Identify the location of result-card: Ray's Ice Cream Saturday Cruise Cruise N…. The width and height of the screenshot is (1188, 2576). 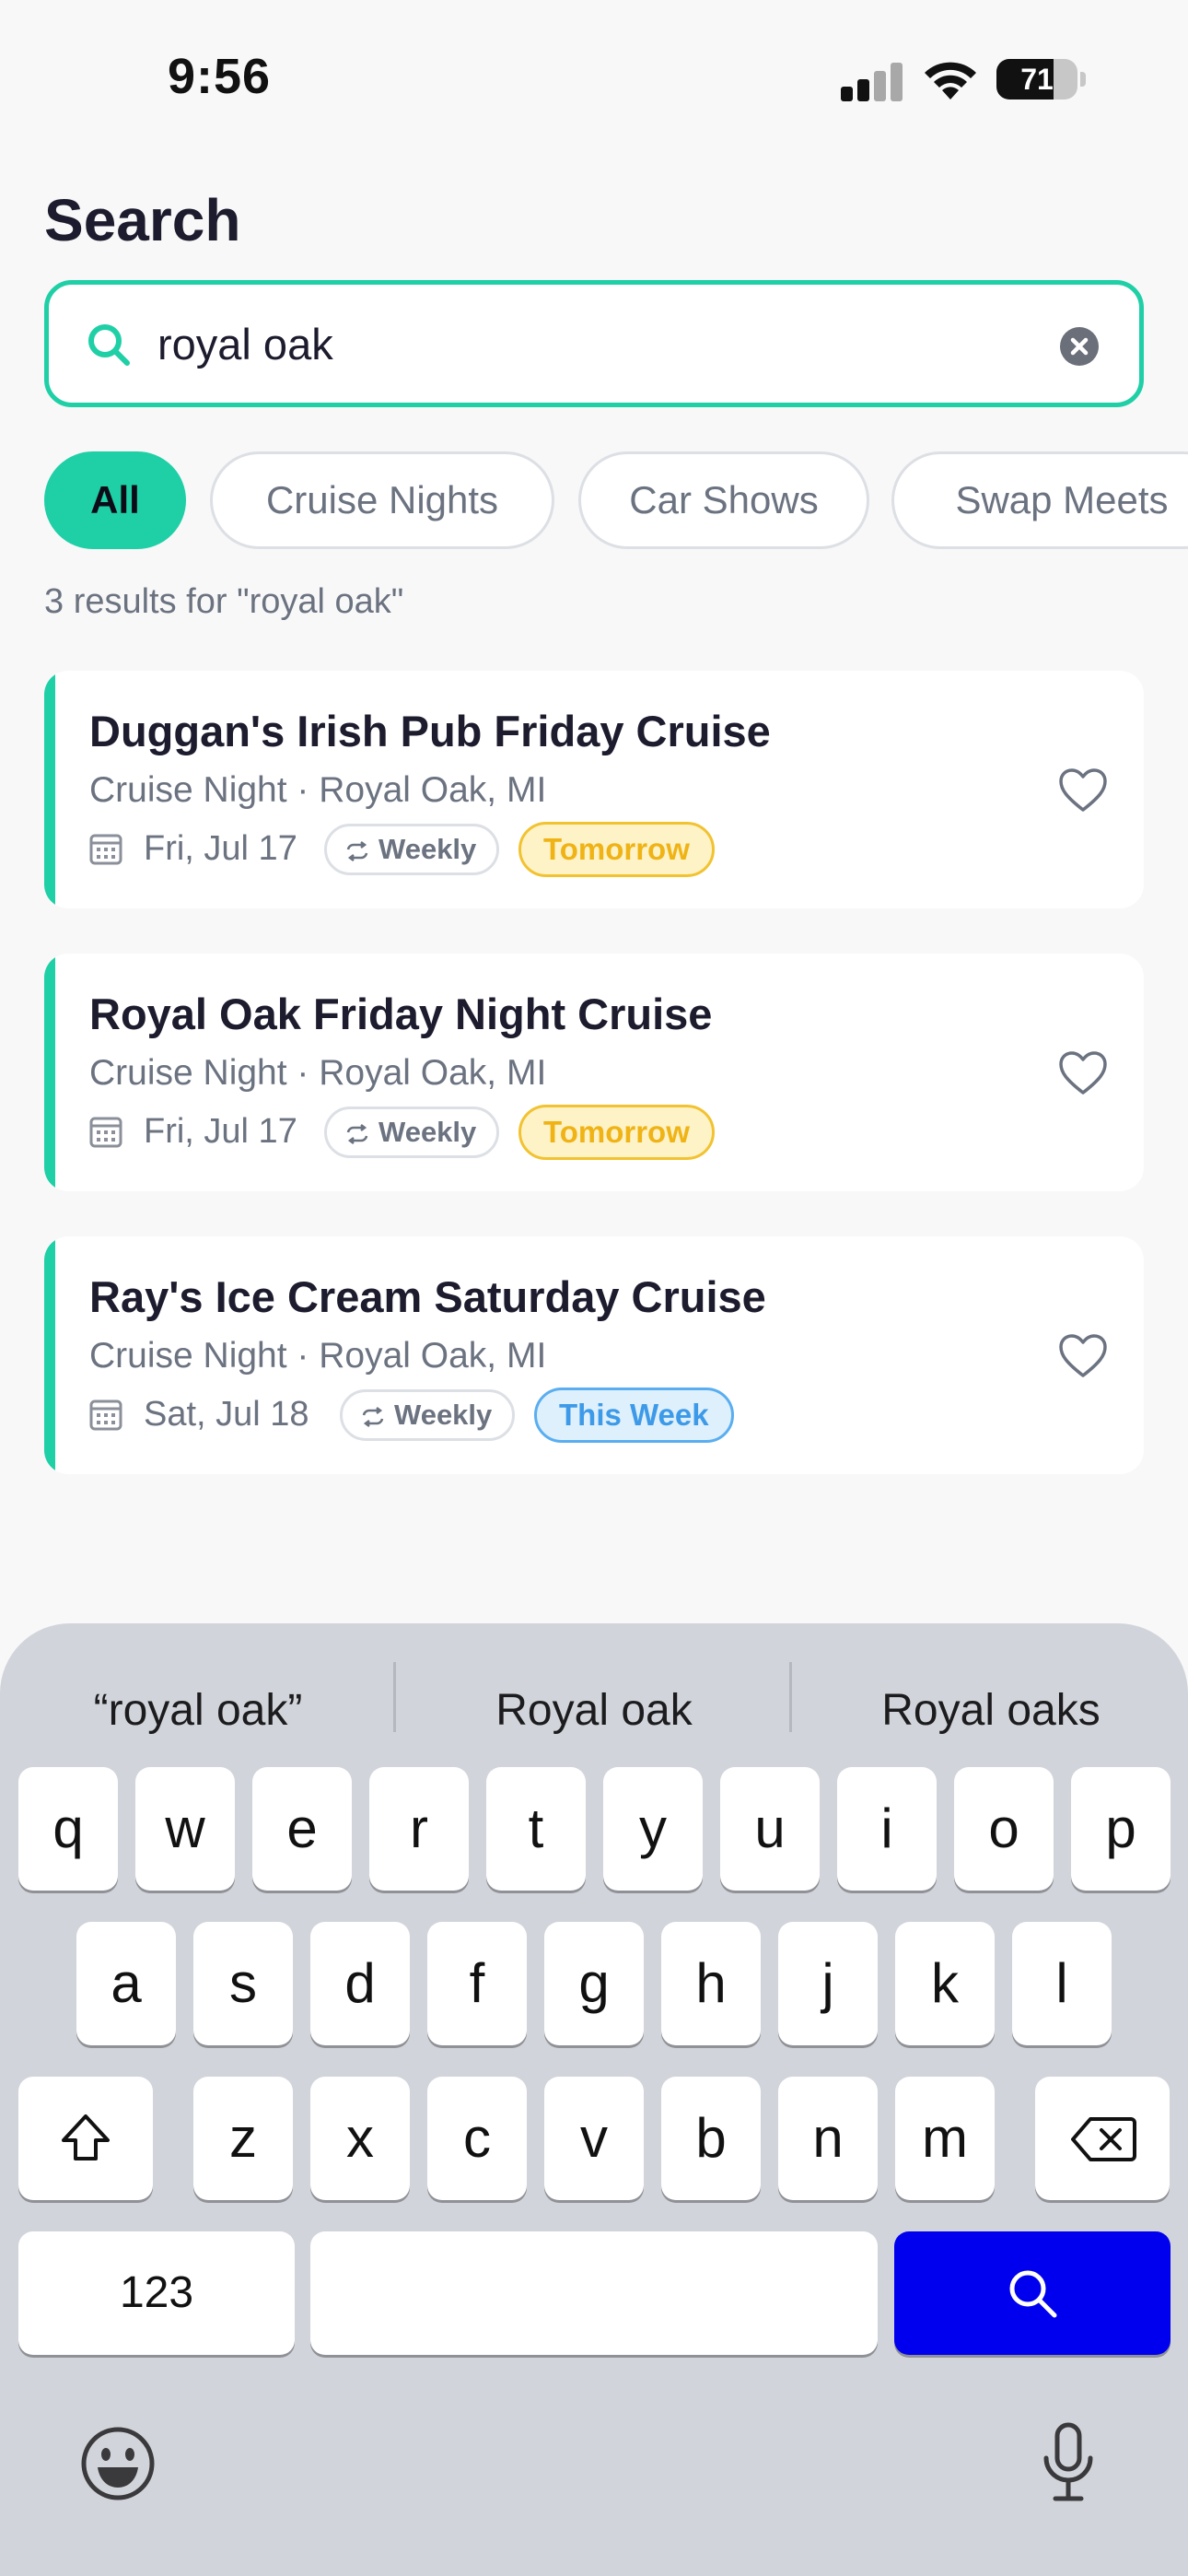
(594, 1355).